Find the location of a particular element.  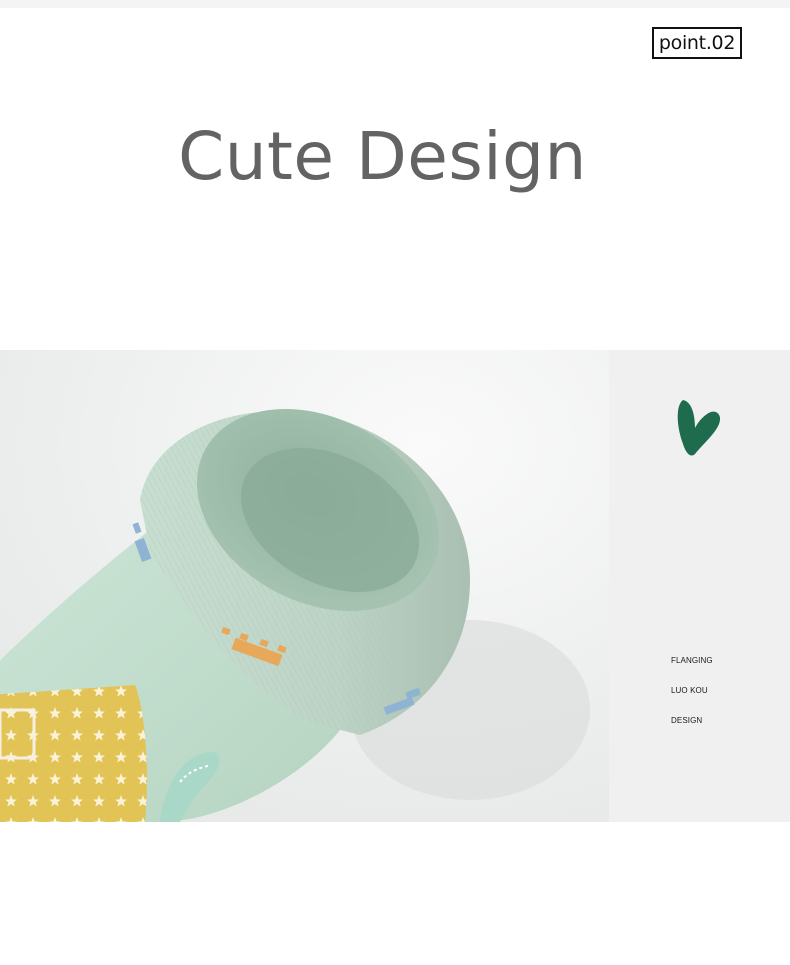

point-badge-label: point.02 is located at coordinates (697, 43).